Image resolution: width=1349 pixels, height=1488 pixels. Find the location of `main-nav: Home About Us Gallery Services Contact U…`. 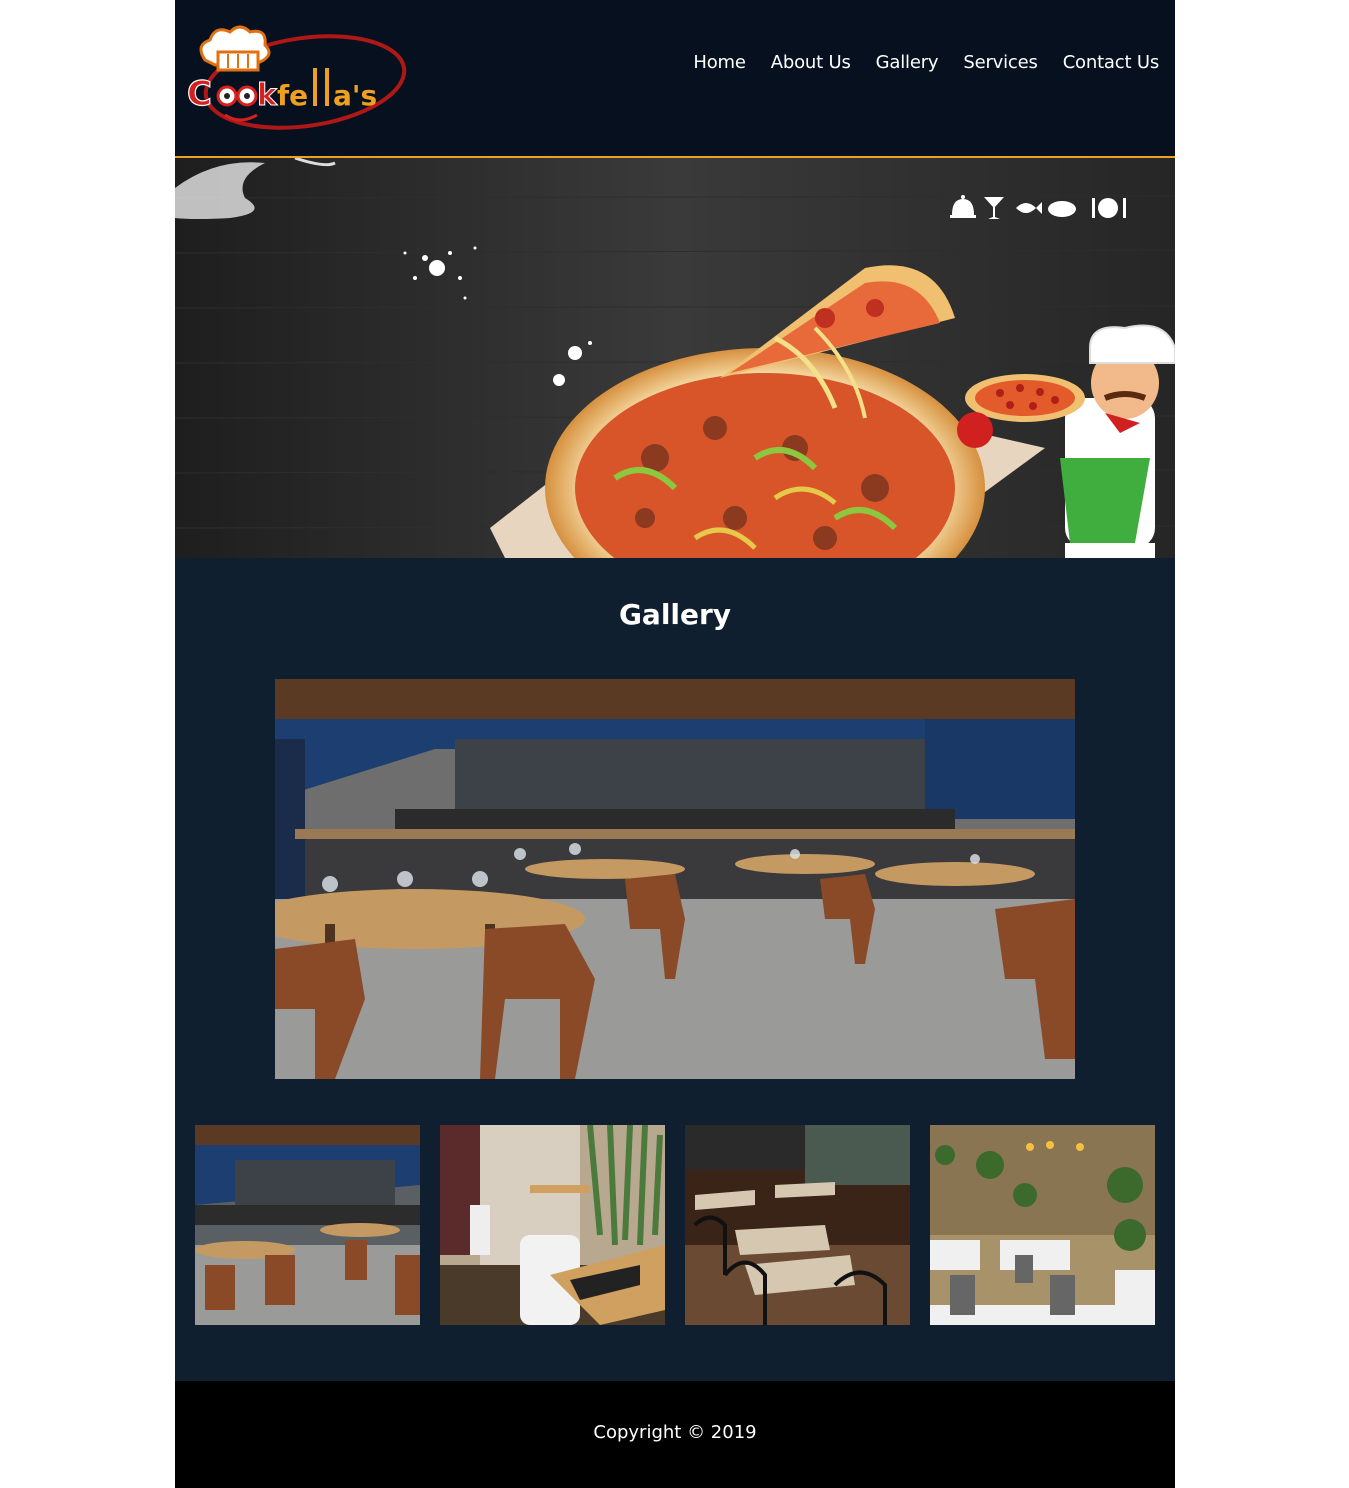

main-nav: Home About Us Gallery Services Contact U… is located at coordinates (913, 63).